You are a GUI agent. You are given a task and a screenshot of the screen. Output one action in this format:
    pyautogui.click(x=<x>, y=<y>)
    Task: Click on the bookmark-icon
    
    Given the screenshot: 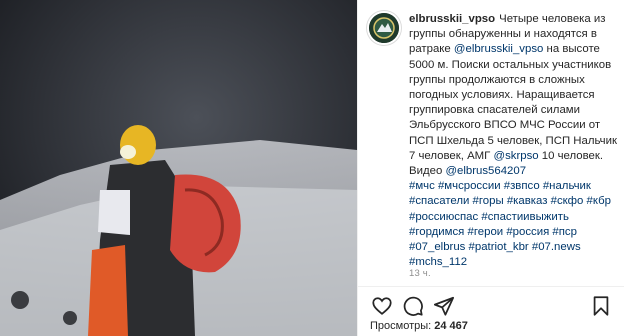 What is the action you would take?
    pyautogui.click(x=601, y=306)
    